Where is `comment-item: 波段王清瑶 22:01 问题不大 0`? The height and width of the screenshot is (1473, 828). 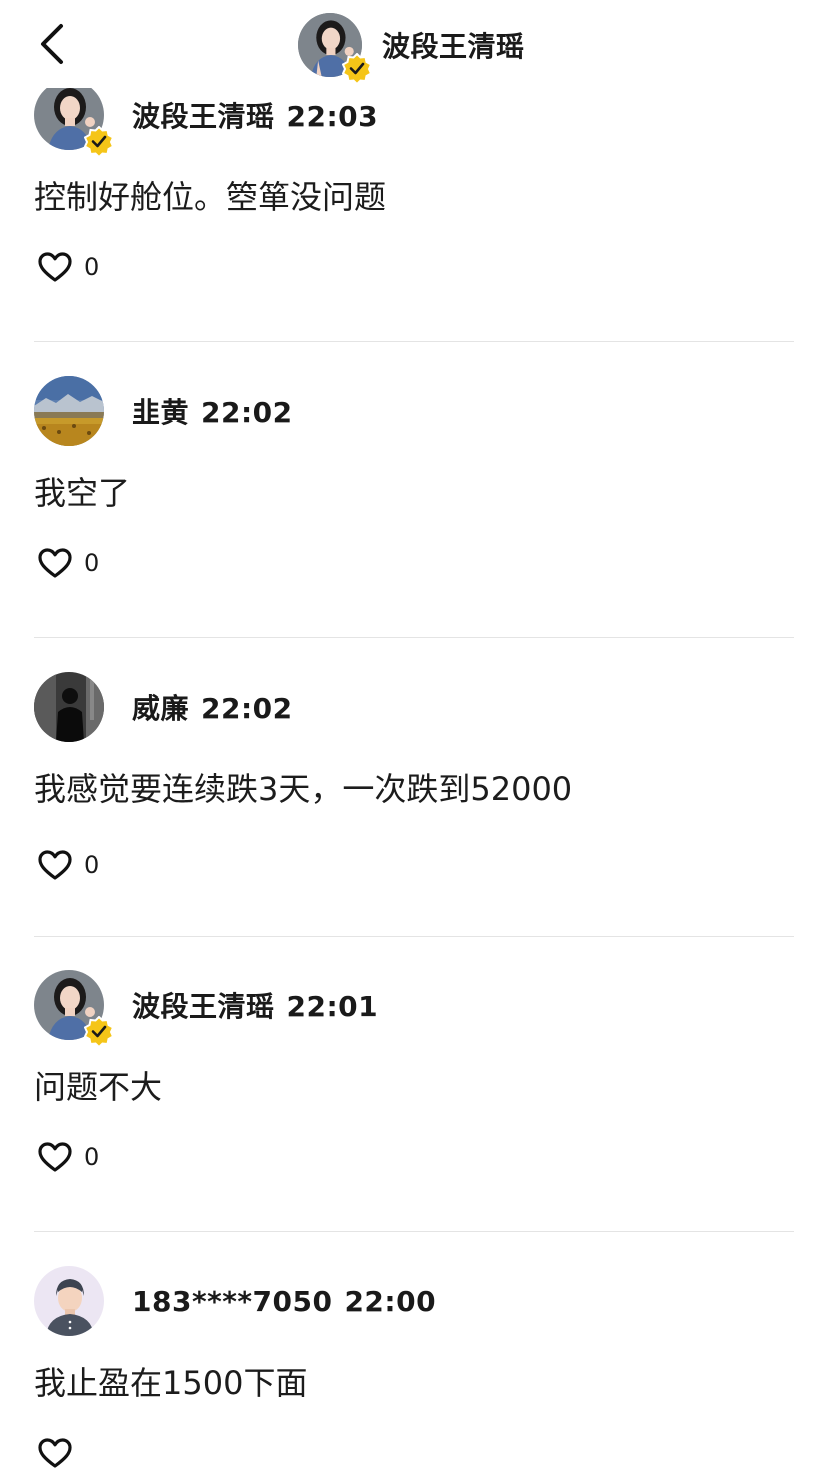 comment-item: 波段王清瑶 22:01 问题不大 0 is located at coordinates (414, 1073).